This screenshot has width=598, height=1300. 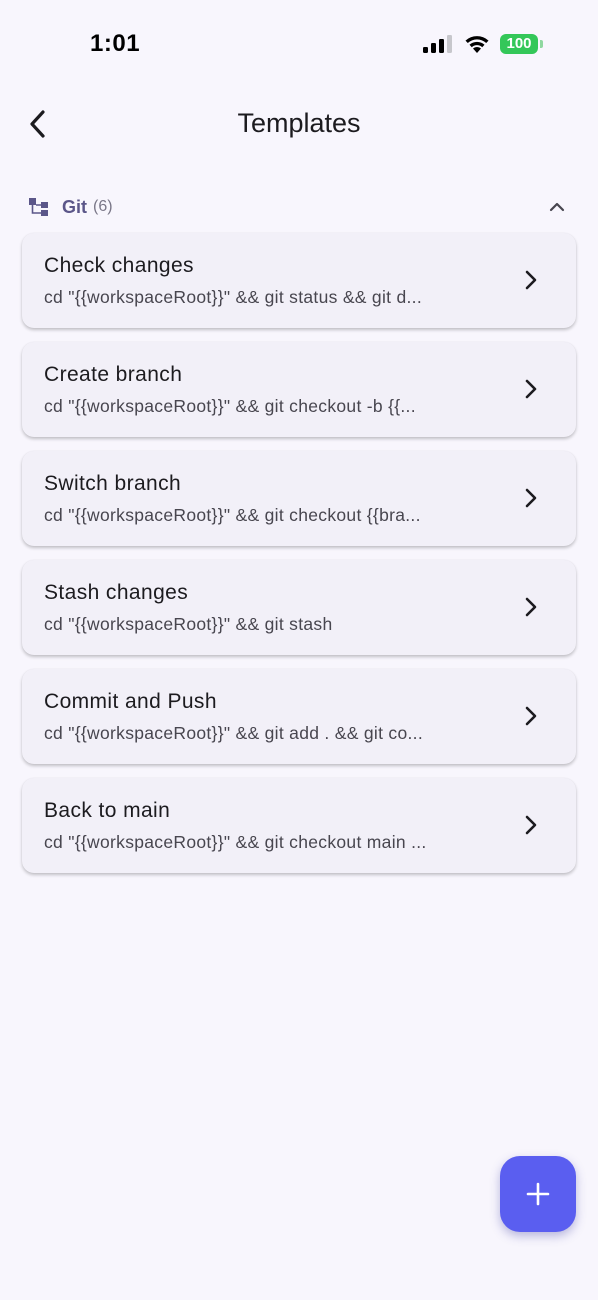 What do you see at coordinates (299, 207) in the screenshot?
I see `section-header-git: Git (6)` at bounding box center [299, 207].